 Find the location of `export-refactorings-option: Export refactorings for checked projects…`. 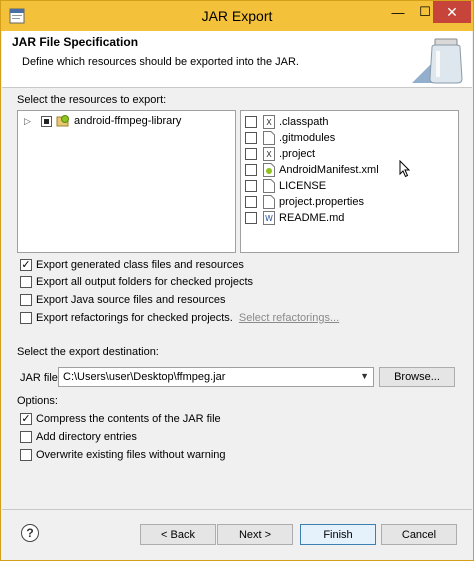

export-refactorings-option: Export refactorings for checked projects… is located at coordinates (179, 318).